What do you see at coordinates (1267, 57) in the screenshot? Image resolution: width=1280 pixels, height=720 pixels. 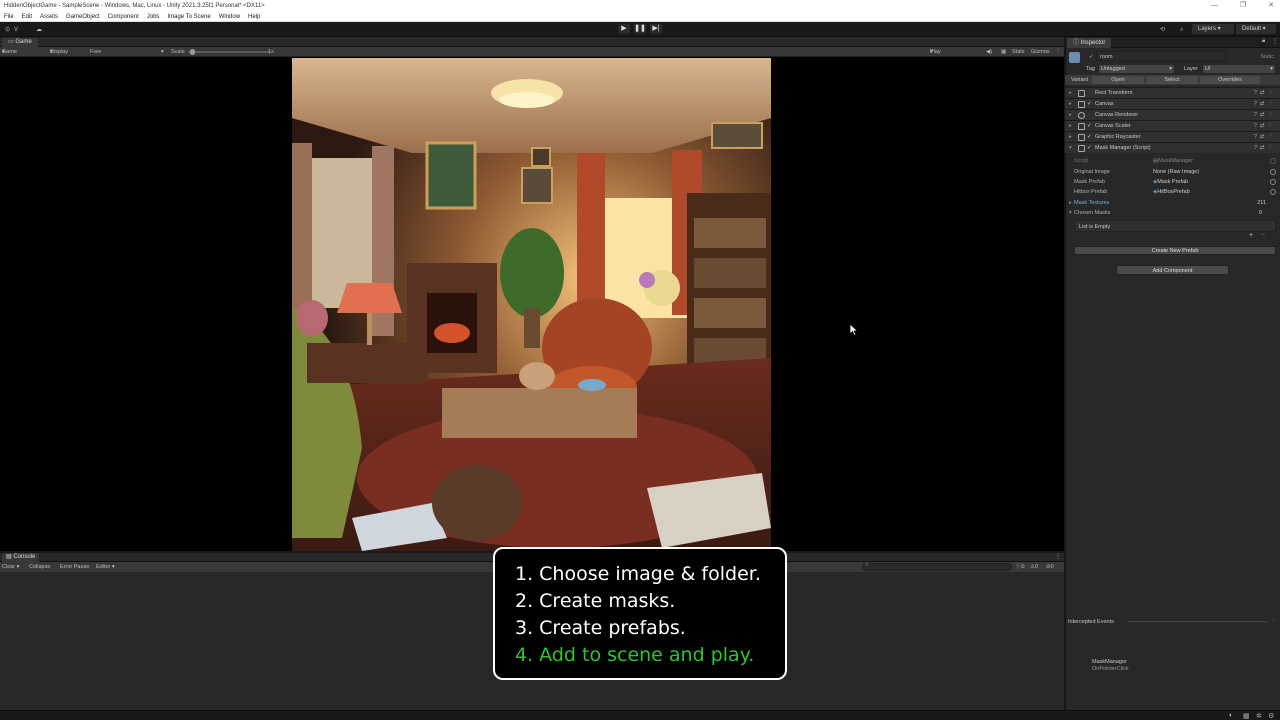 I see `static-toggle: Static` at bounding box center [1267, 57].